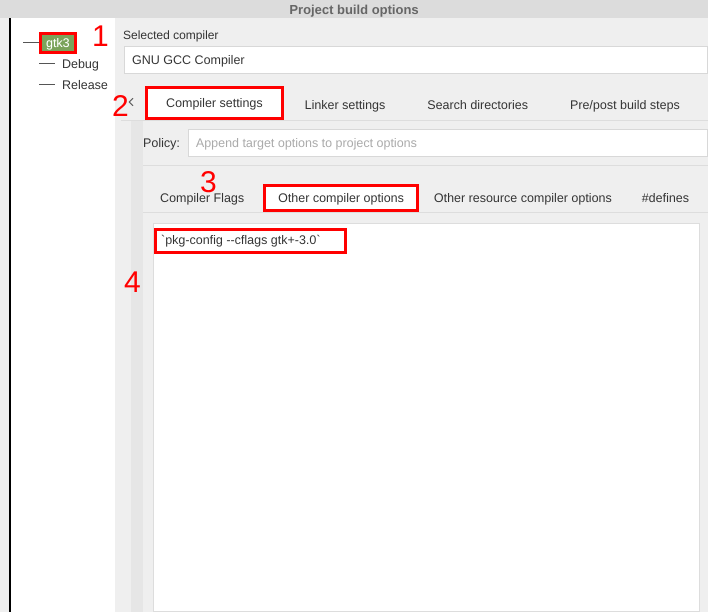  I want to click on tree-item: Debug, so click(80, 63).